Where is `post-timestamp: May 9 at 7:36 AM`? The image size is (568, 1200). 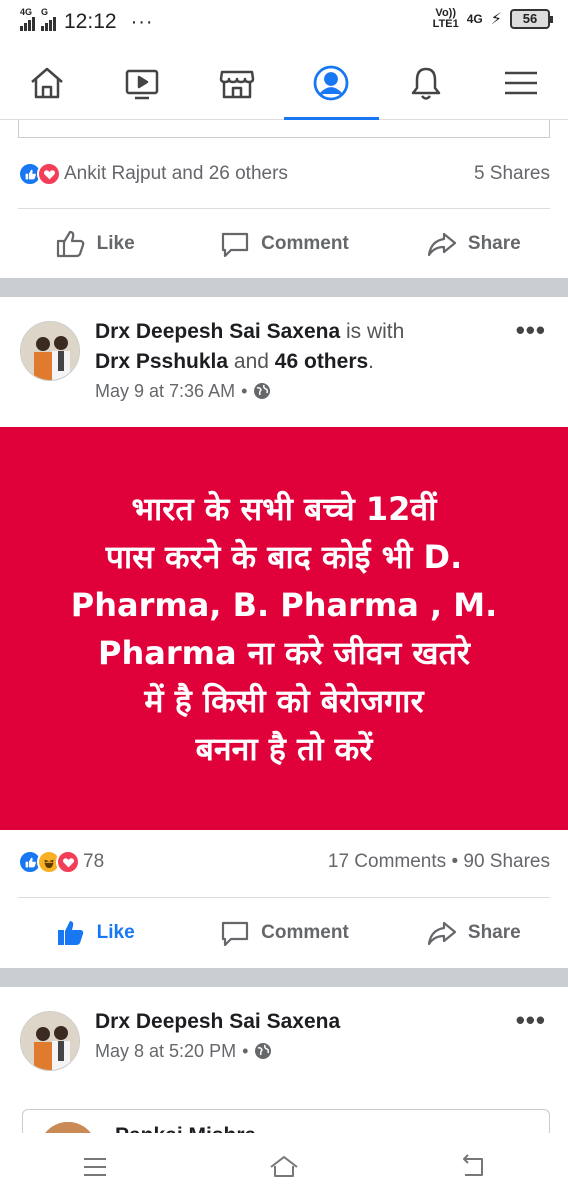 post-timestamp: May 9 at 7:36 AM is located at coordinates (165, 391).